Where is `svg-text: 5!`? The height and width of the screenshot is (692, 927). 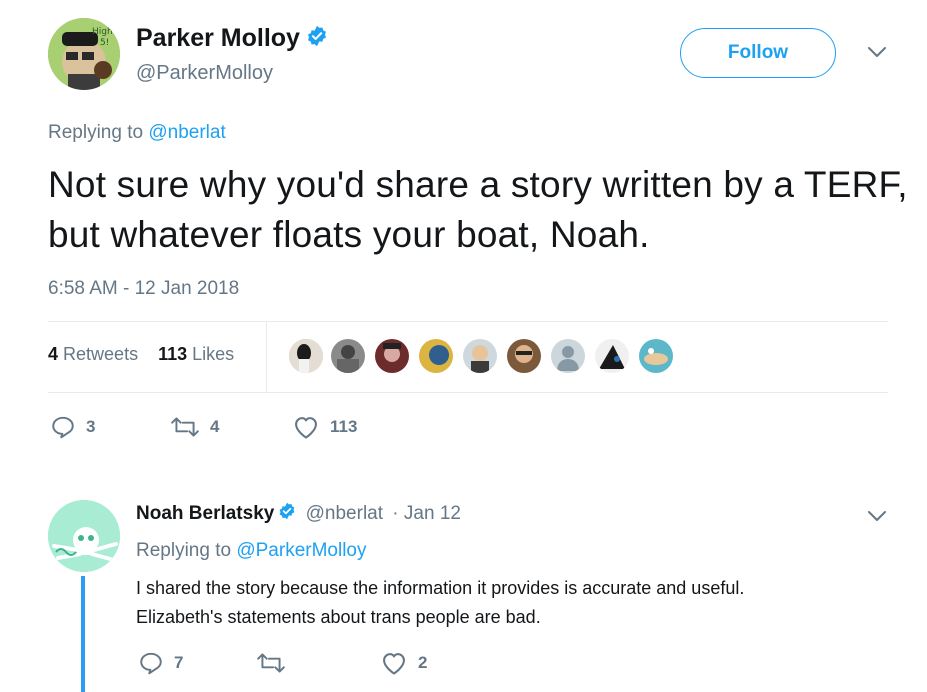 svg-text: 5! is located at coordinates (104, 43).